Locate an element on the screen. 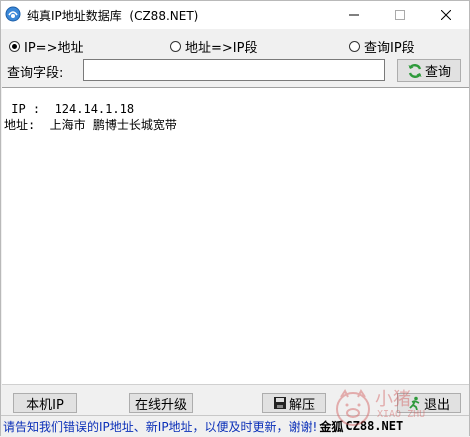  extract-button: 解压 is located at coordinates (294, 403).